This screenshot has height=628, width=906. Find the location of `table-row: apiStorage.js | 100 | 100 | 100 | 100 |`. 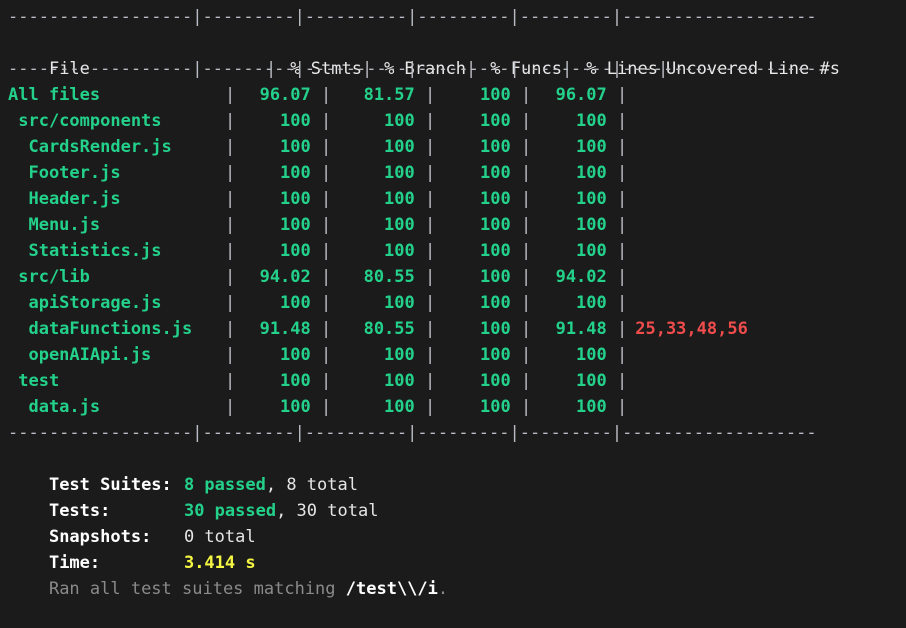

table-row: apiStorage.js | 100 | 100 | 100 | 100 | is located at coordinates (453, 303).